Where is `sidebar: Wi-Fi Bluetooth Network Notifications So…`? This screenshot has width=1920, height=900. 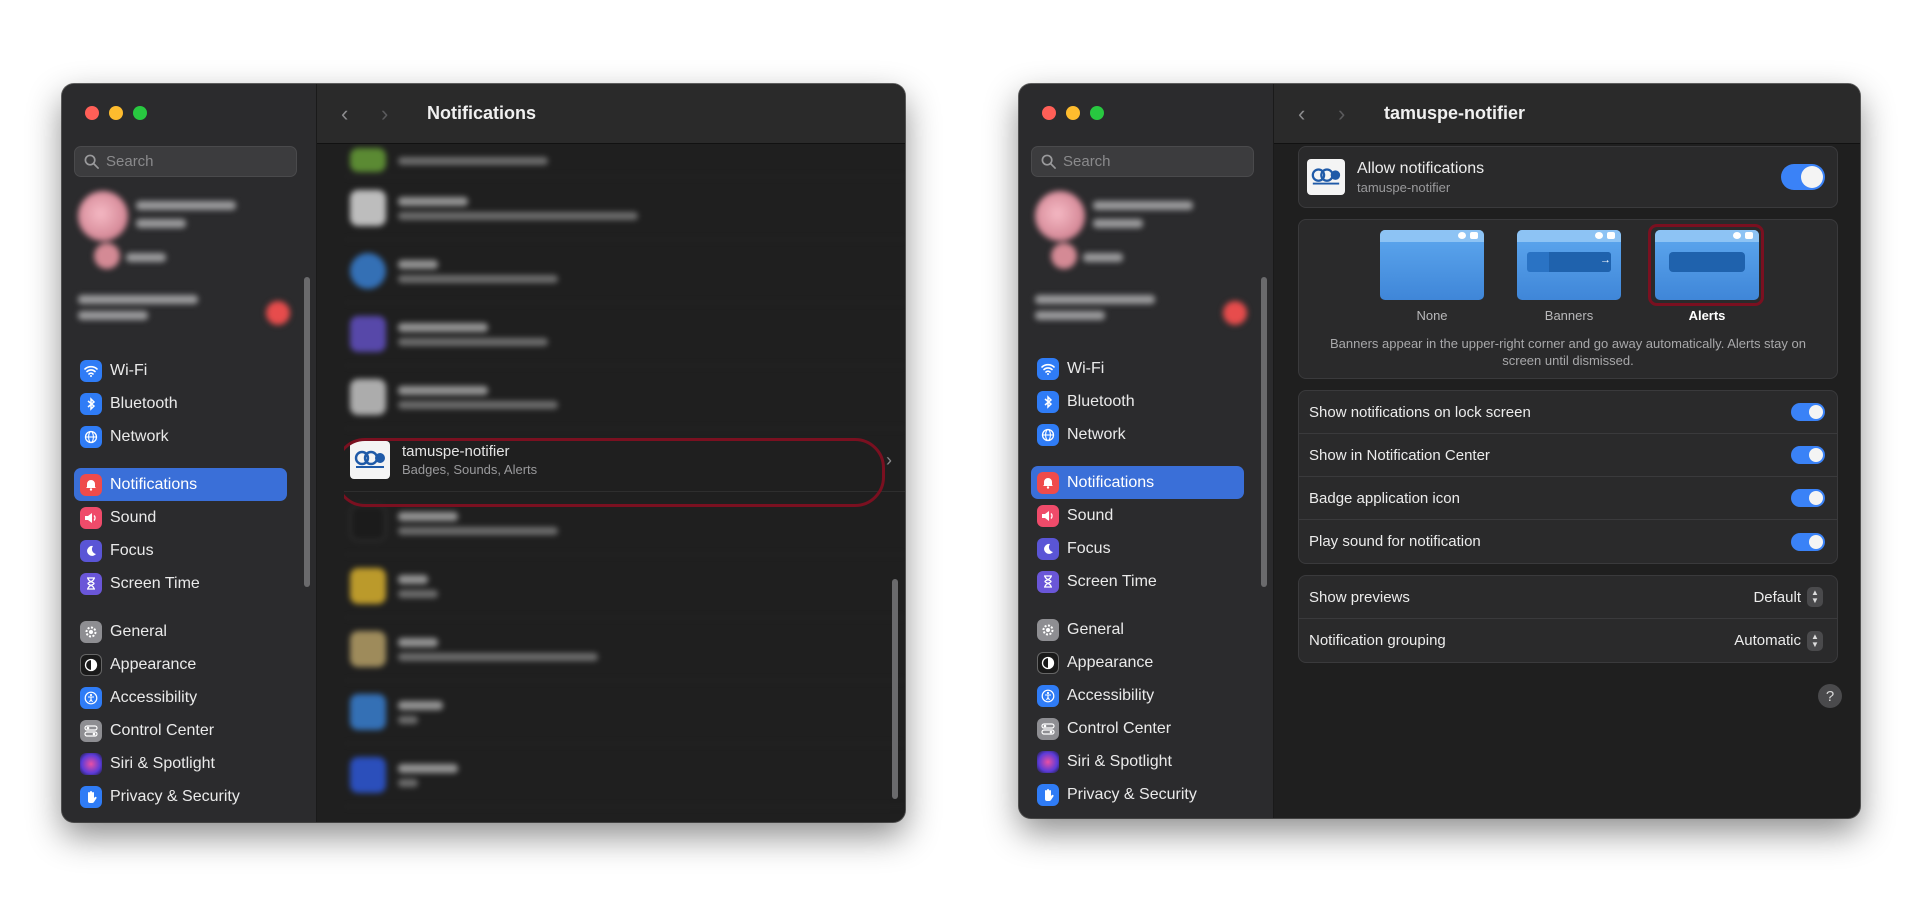 sidebar: Wi-Fi Bluetooth Network Notifications So… is located at coordinates (1146, 451).